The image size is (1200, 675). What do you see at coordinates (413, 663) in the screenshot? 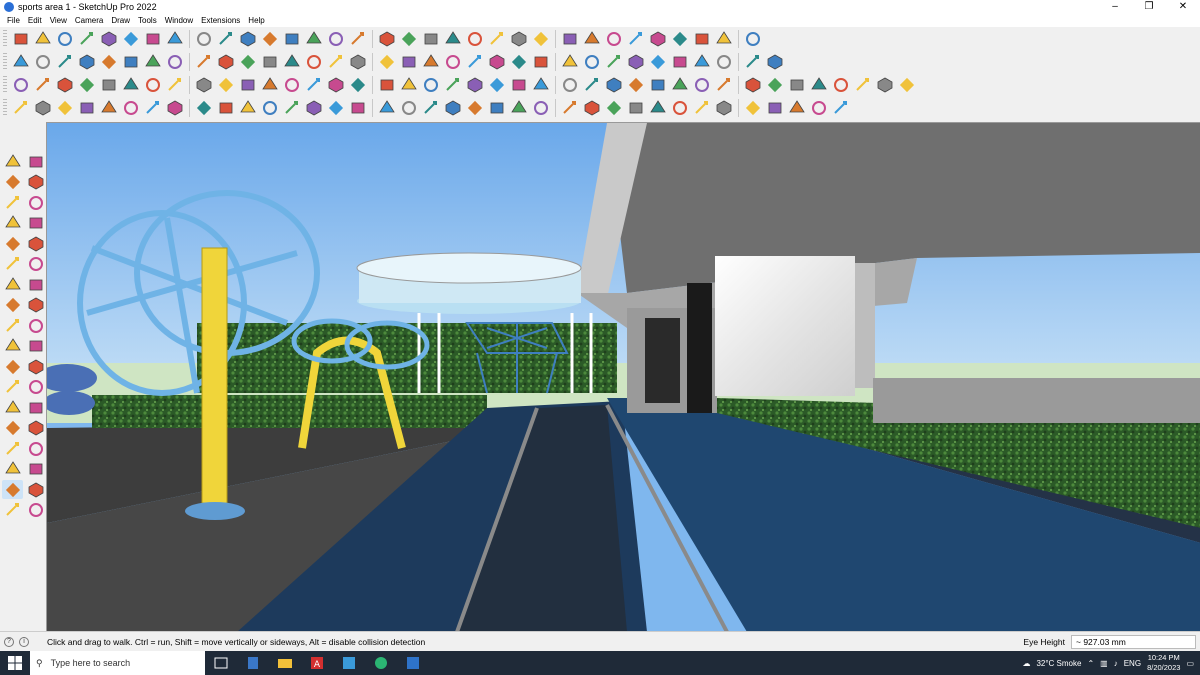
I see `sketchup-taskbar-icon` at bounding box center [413, 663].